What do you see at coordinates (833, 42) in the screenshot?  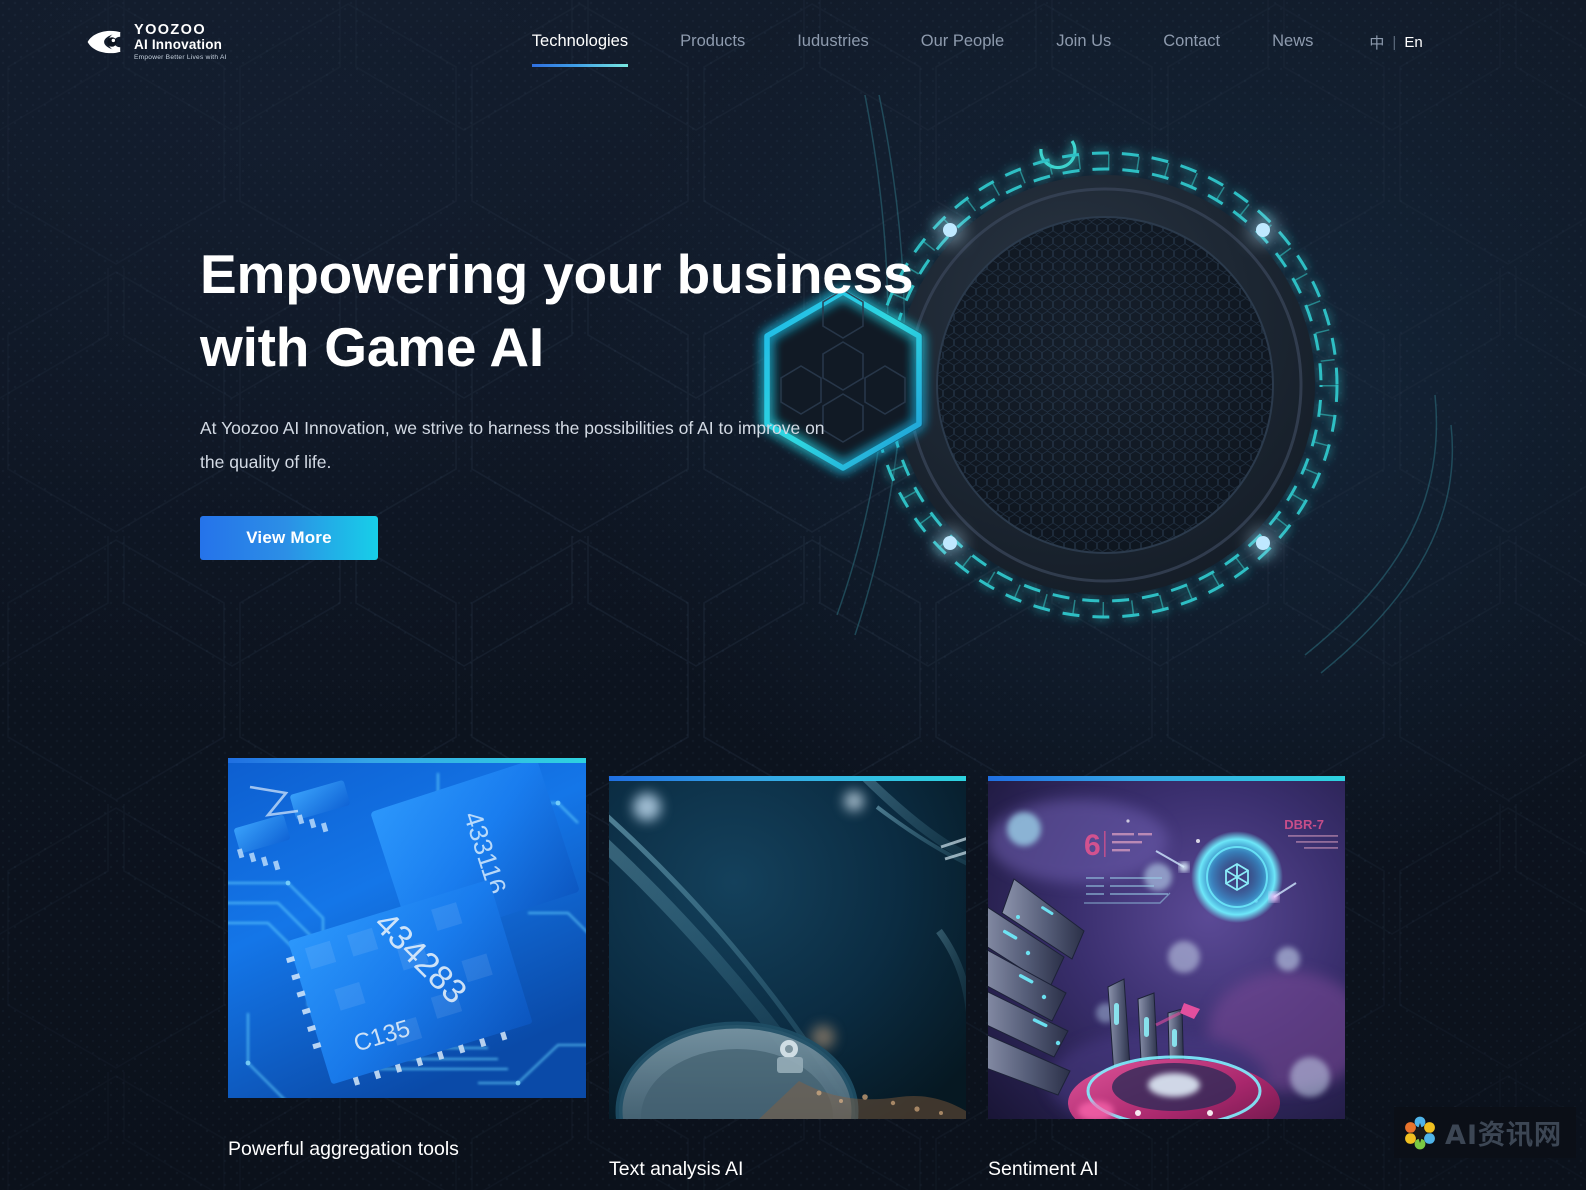 I see `nav-item-industries: Iudustries` at bounding box center [833, 42].